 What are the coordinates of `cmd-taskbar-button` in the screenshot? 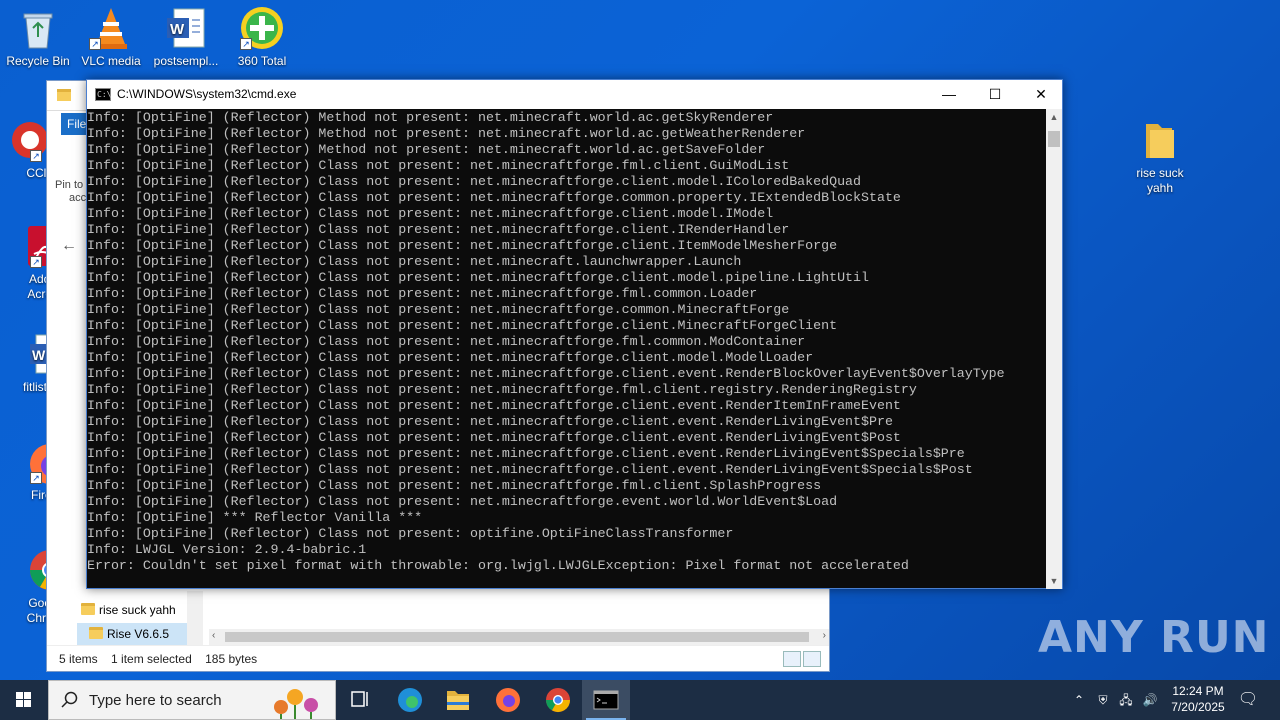 It's located at (606, 700).